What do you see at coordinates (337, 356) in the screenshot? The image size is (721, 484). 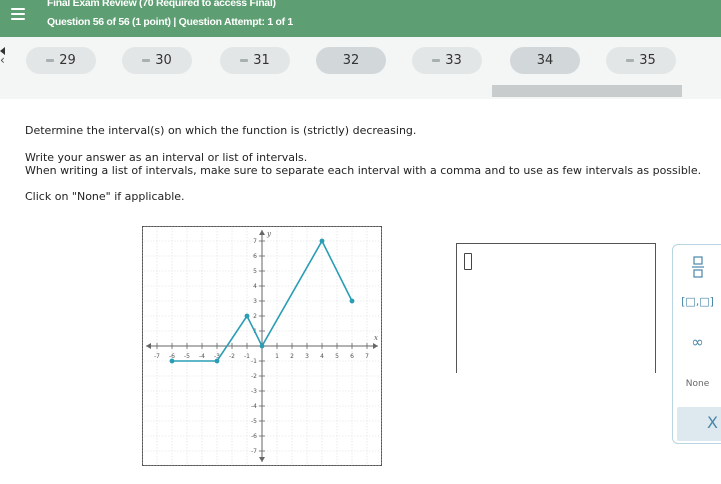 I see `x-tick-label: 5` at bounding box center [337, 356].